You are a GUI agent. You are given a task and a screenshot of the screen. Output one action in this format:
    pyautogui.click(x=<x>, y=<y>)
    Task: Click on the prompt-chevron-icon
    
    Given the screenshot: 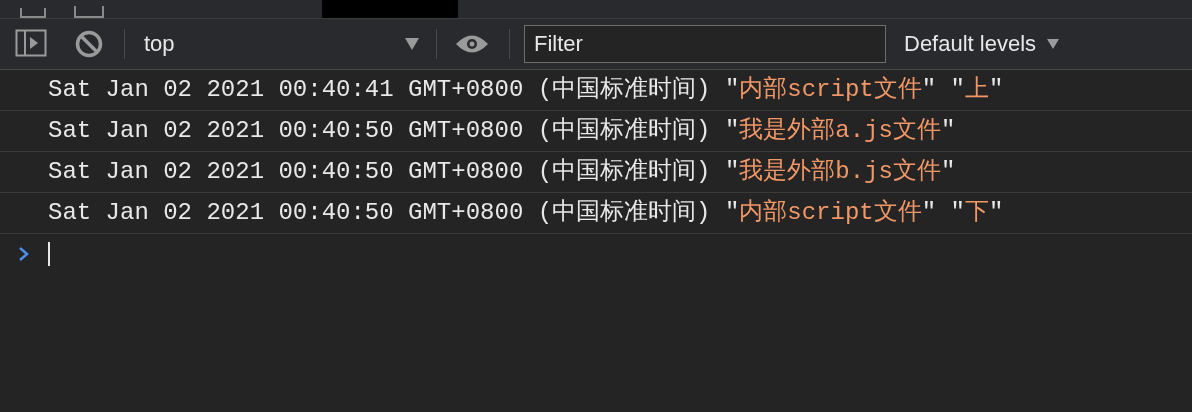 What is the action you would take?
    pyautogui.click(x=24, y=254)
    